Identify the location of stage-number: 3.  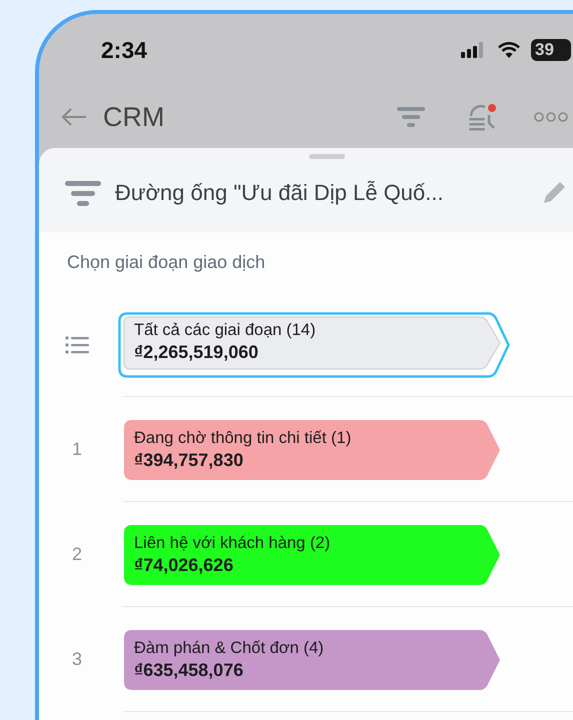
(77, 659).